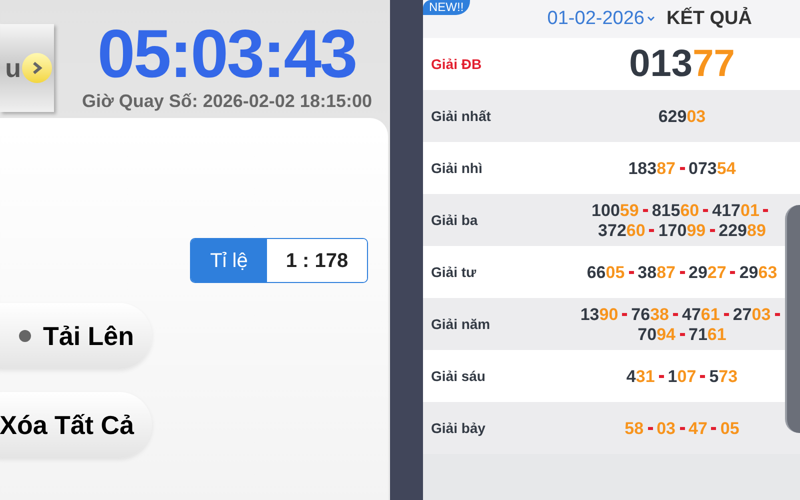 The width and height of the screenshot is (800, 500). I want to click on result-number: 7638, so click(650, 314).